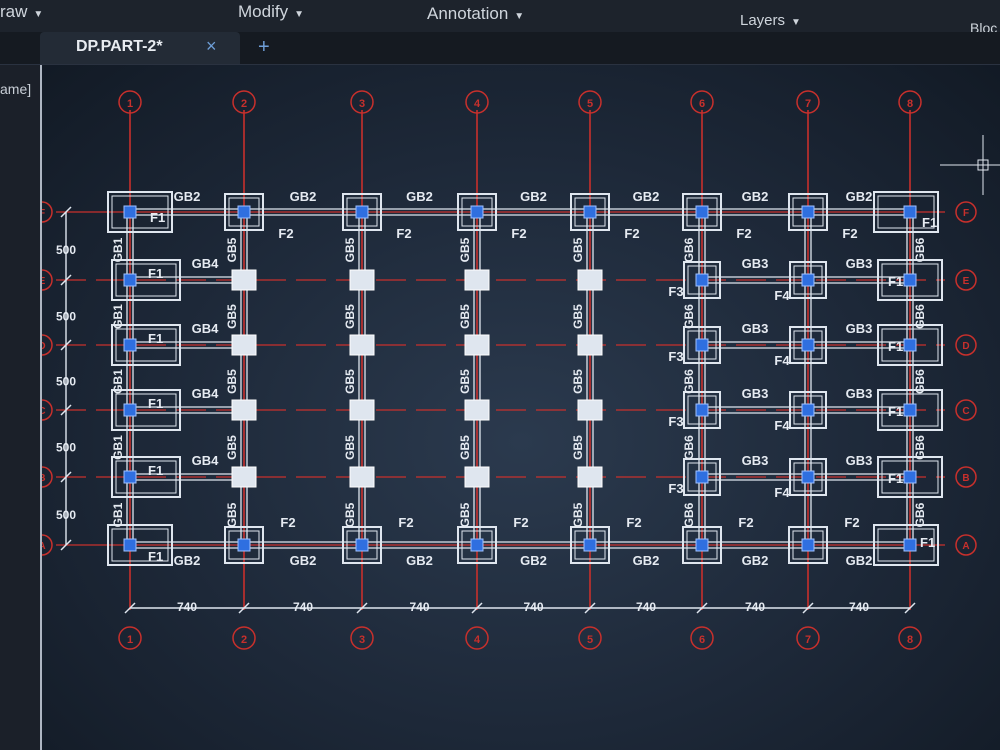 The width and height of the screenshot is (1000, 750). What do you see at coordinates (264, 47) in the screenshot?
I see `add-tab-icon: +` at bounding box center [264, 47].